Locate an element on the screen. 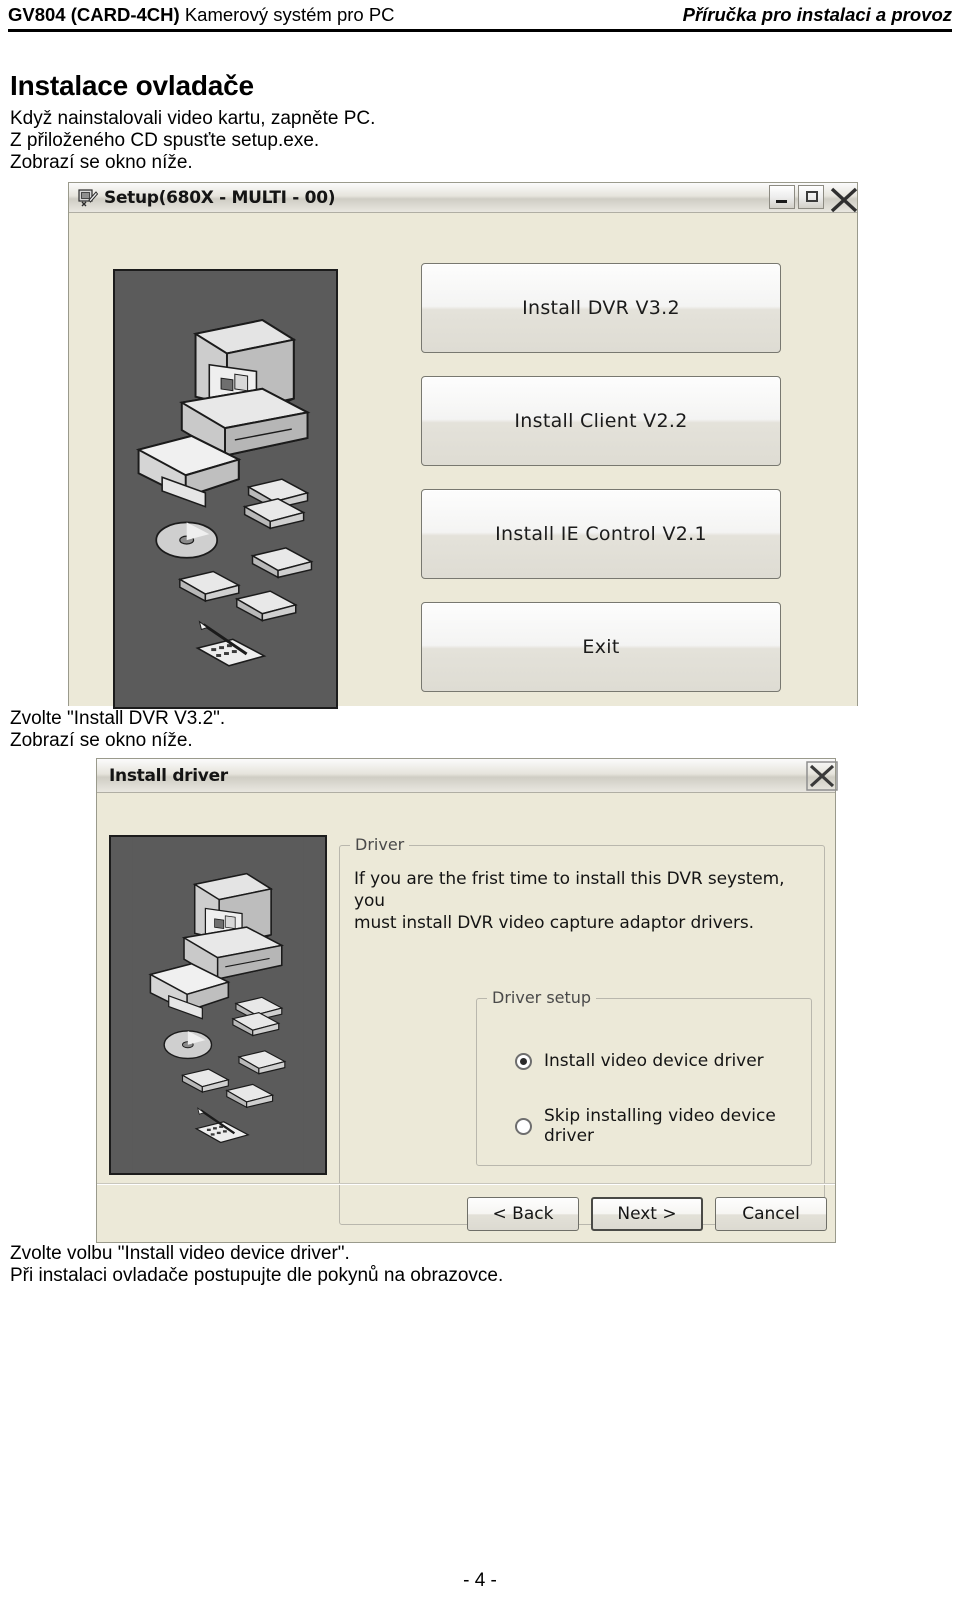 This screenshot has height=1613, width=960. radio-skip-installing-video-device-driver-label: Skip installing video device driver is located at coordinates (660, 1126).